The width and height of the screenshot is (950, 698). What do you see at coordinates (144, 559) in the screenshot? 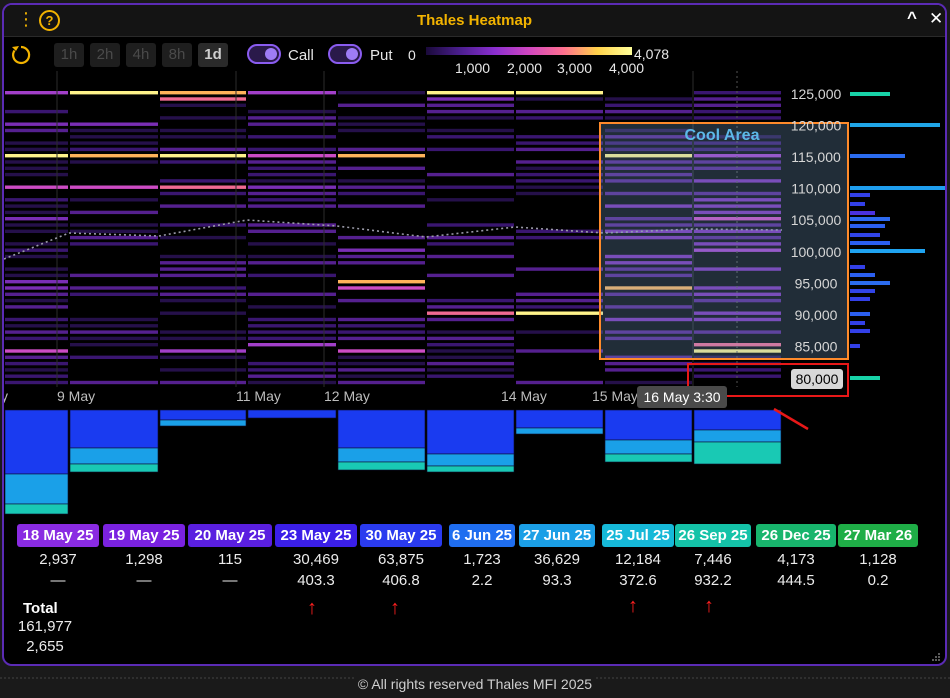
I see `expiry-oi: 1,298` at bounding box center [144, 559].